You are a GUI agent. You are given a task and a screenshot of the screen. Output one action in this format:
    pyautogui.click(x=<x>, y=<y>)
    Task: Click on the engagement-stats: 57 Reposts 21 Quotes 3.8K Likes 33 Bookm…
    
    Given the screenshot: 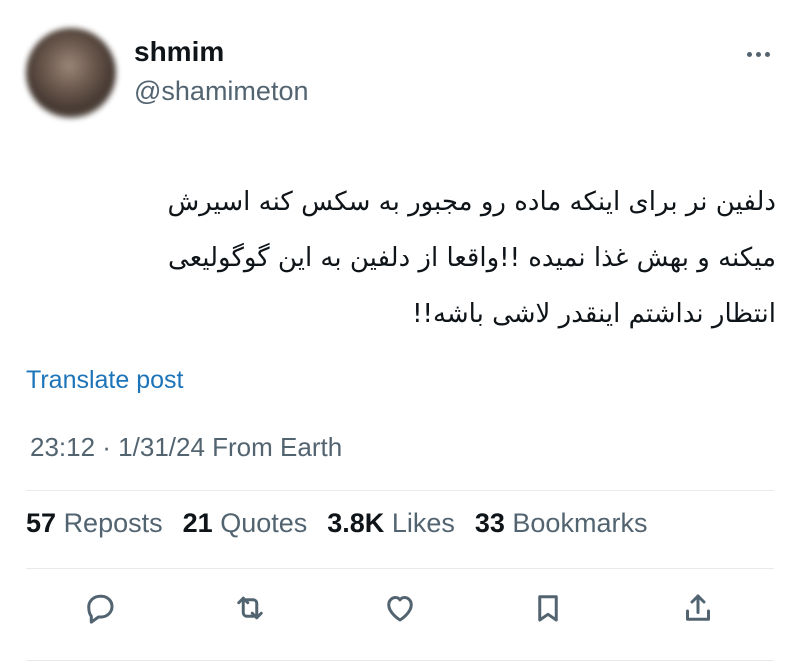 What is the action you would take?
    pyautogui.click(x=336, y=523)
    